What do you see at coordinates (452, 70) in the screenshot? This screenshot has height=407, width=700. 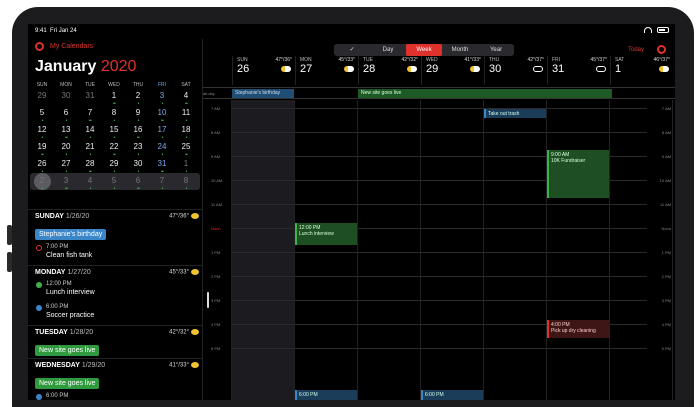 I see `week-column-header: WED 29 41°/33°` at bounding box center [452, 70].